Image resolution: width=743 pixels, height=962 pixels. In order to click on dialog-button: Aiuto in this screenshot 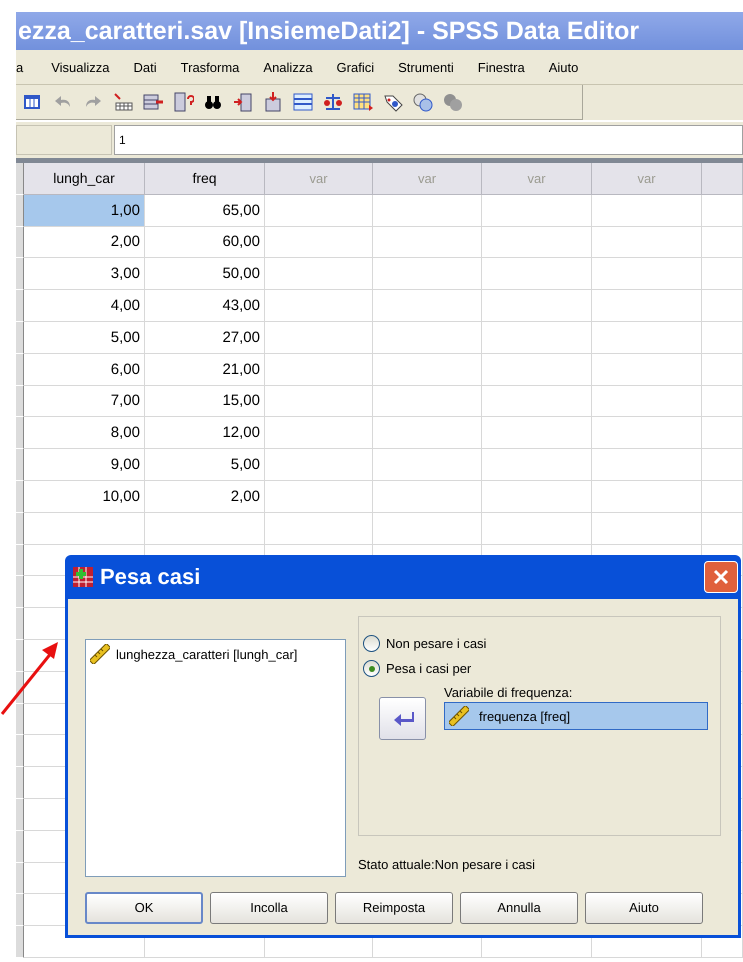, I will do `click(644, 908)`.